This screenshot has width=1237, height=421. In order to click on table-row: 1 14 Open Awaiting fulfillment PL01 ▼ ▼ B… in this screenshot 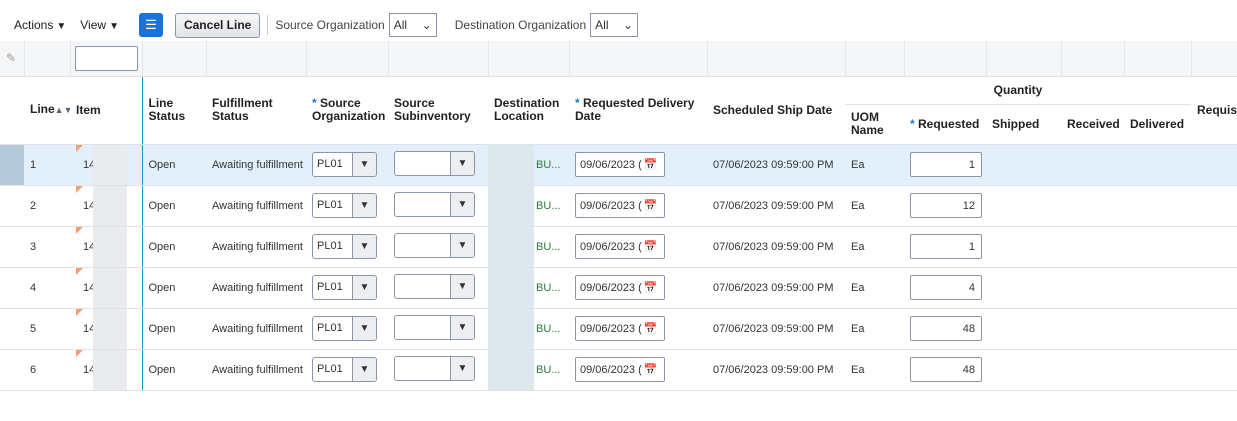, I will do `click(618, 165)`.